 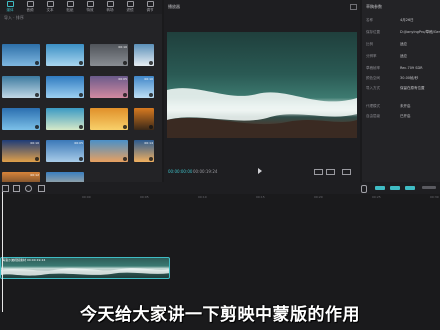 I want to click on playhead, so click(x=2, y=252).